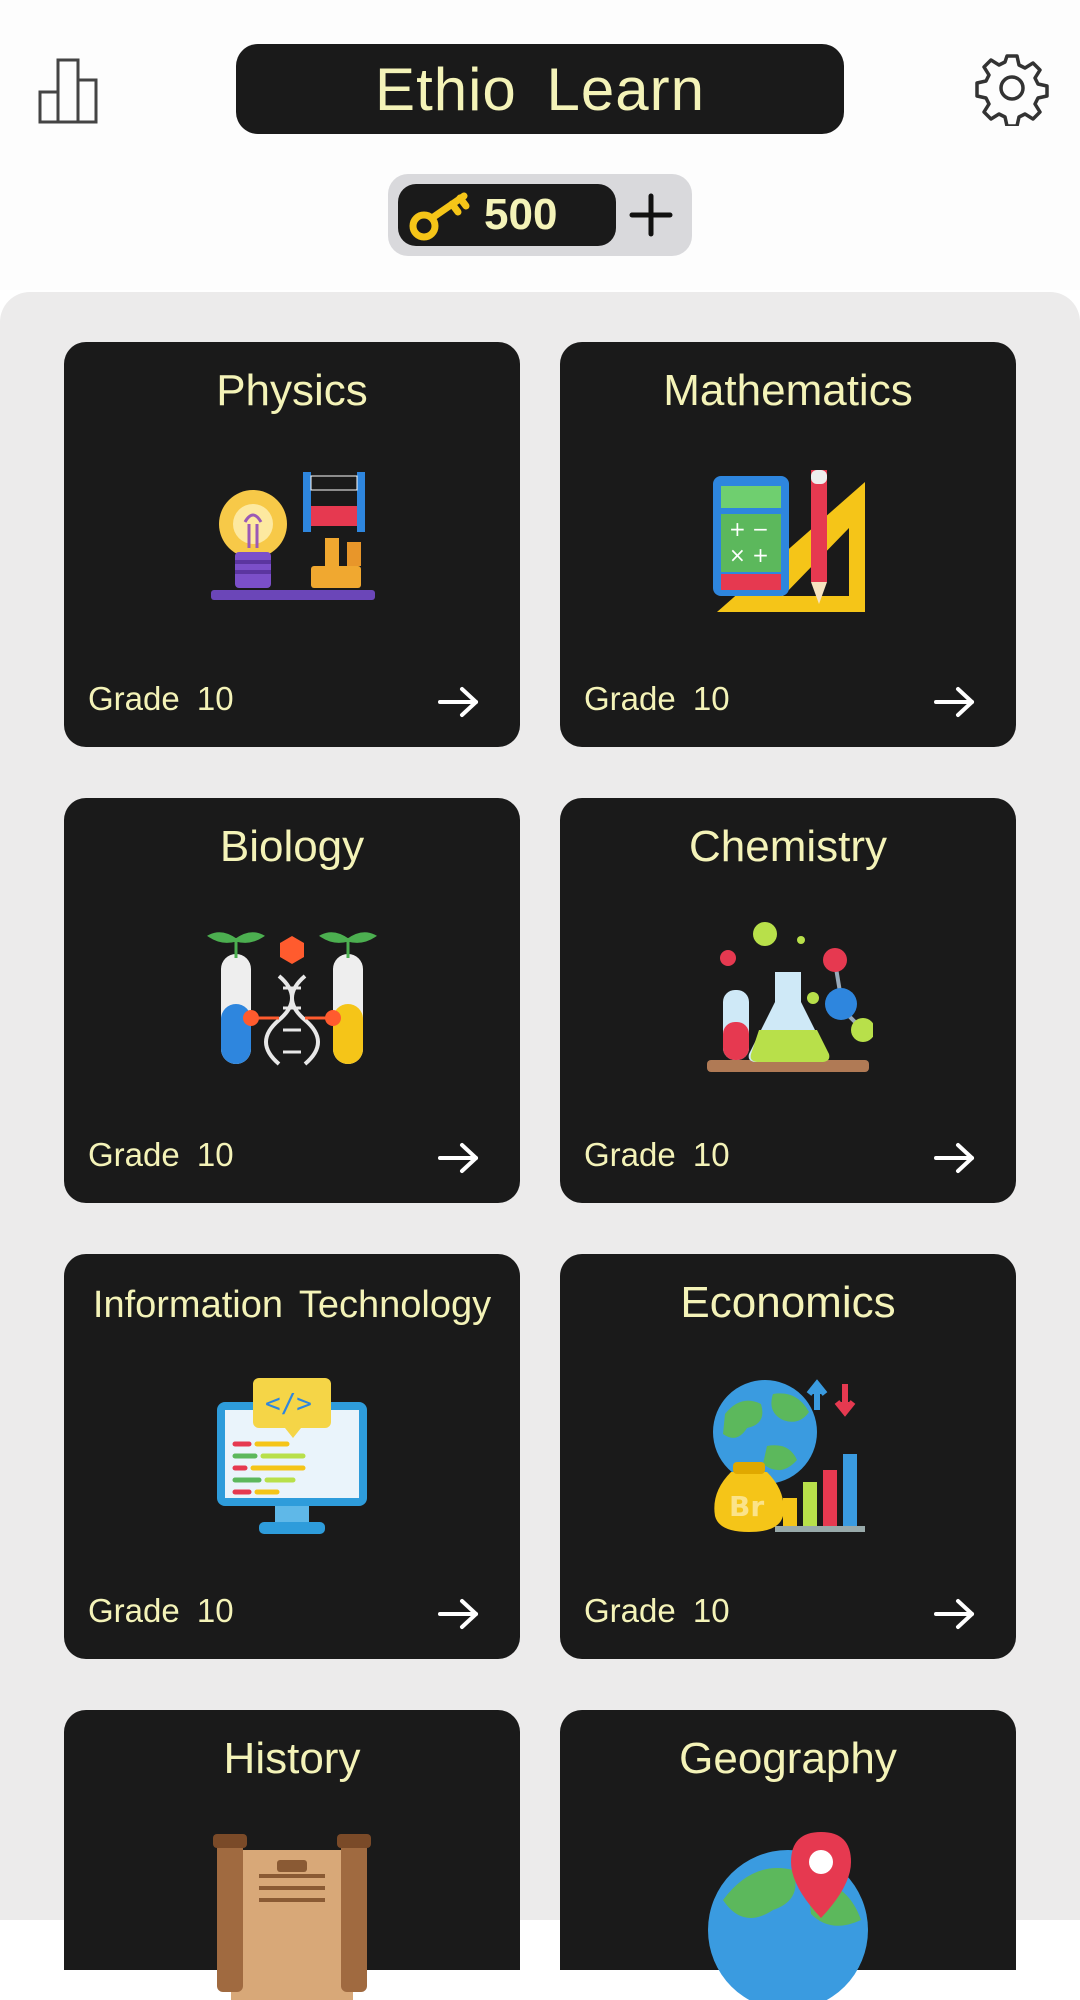 The image size is (1080, 2000). I want to click on computer-code-icon: </>, so click(292, 1456).